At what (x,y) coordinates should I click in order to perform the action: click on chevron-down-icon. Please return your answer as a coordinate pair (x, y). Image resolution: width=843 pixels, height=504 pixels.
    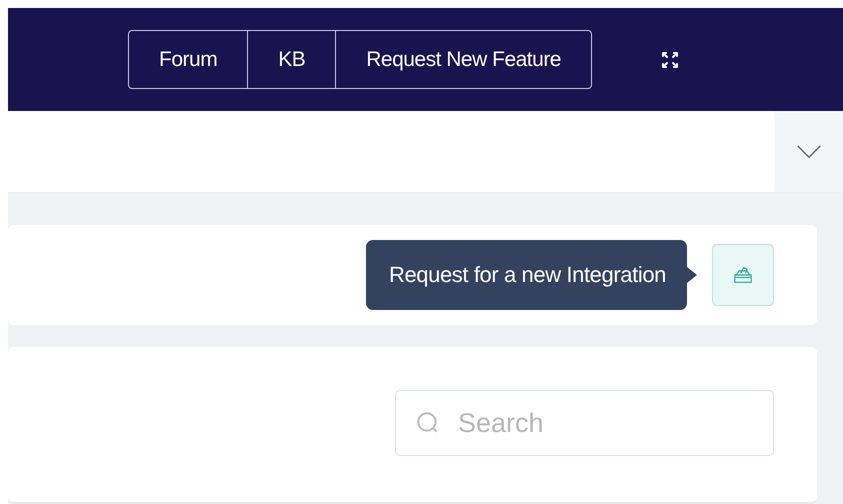
    Looking at the image, I should click on (809, 151).